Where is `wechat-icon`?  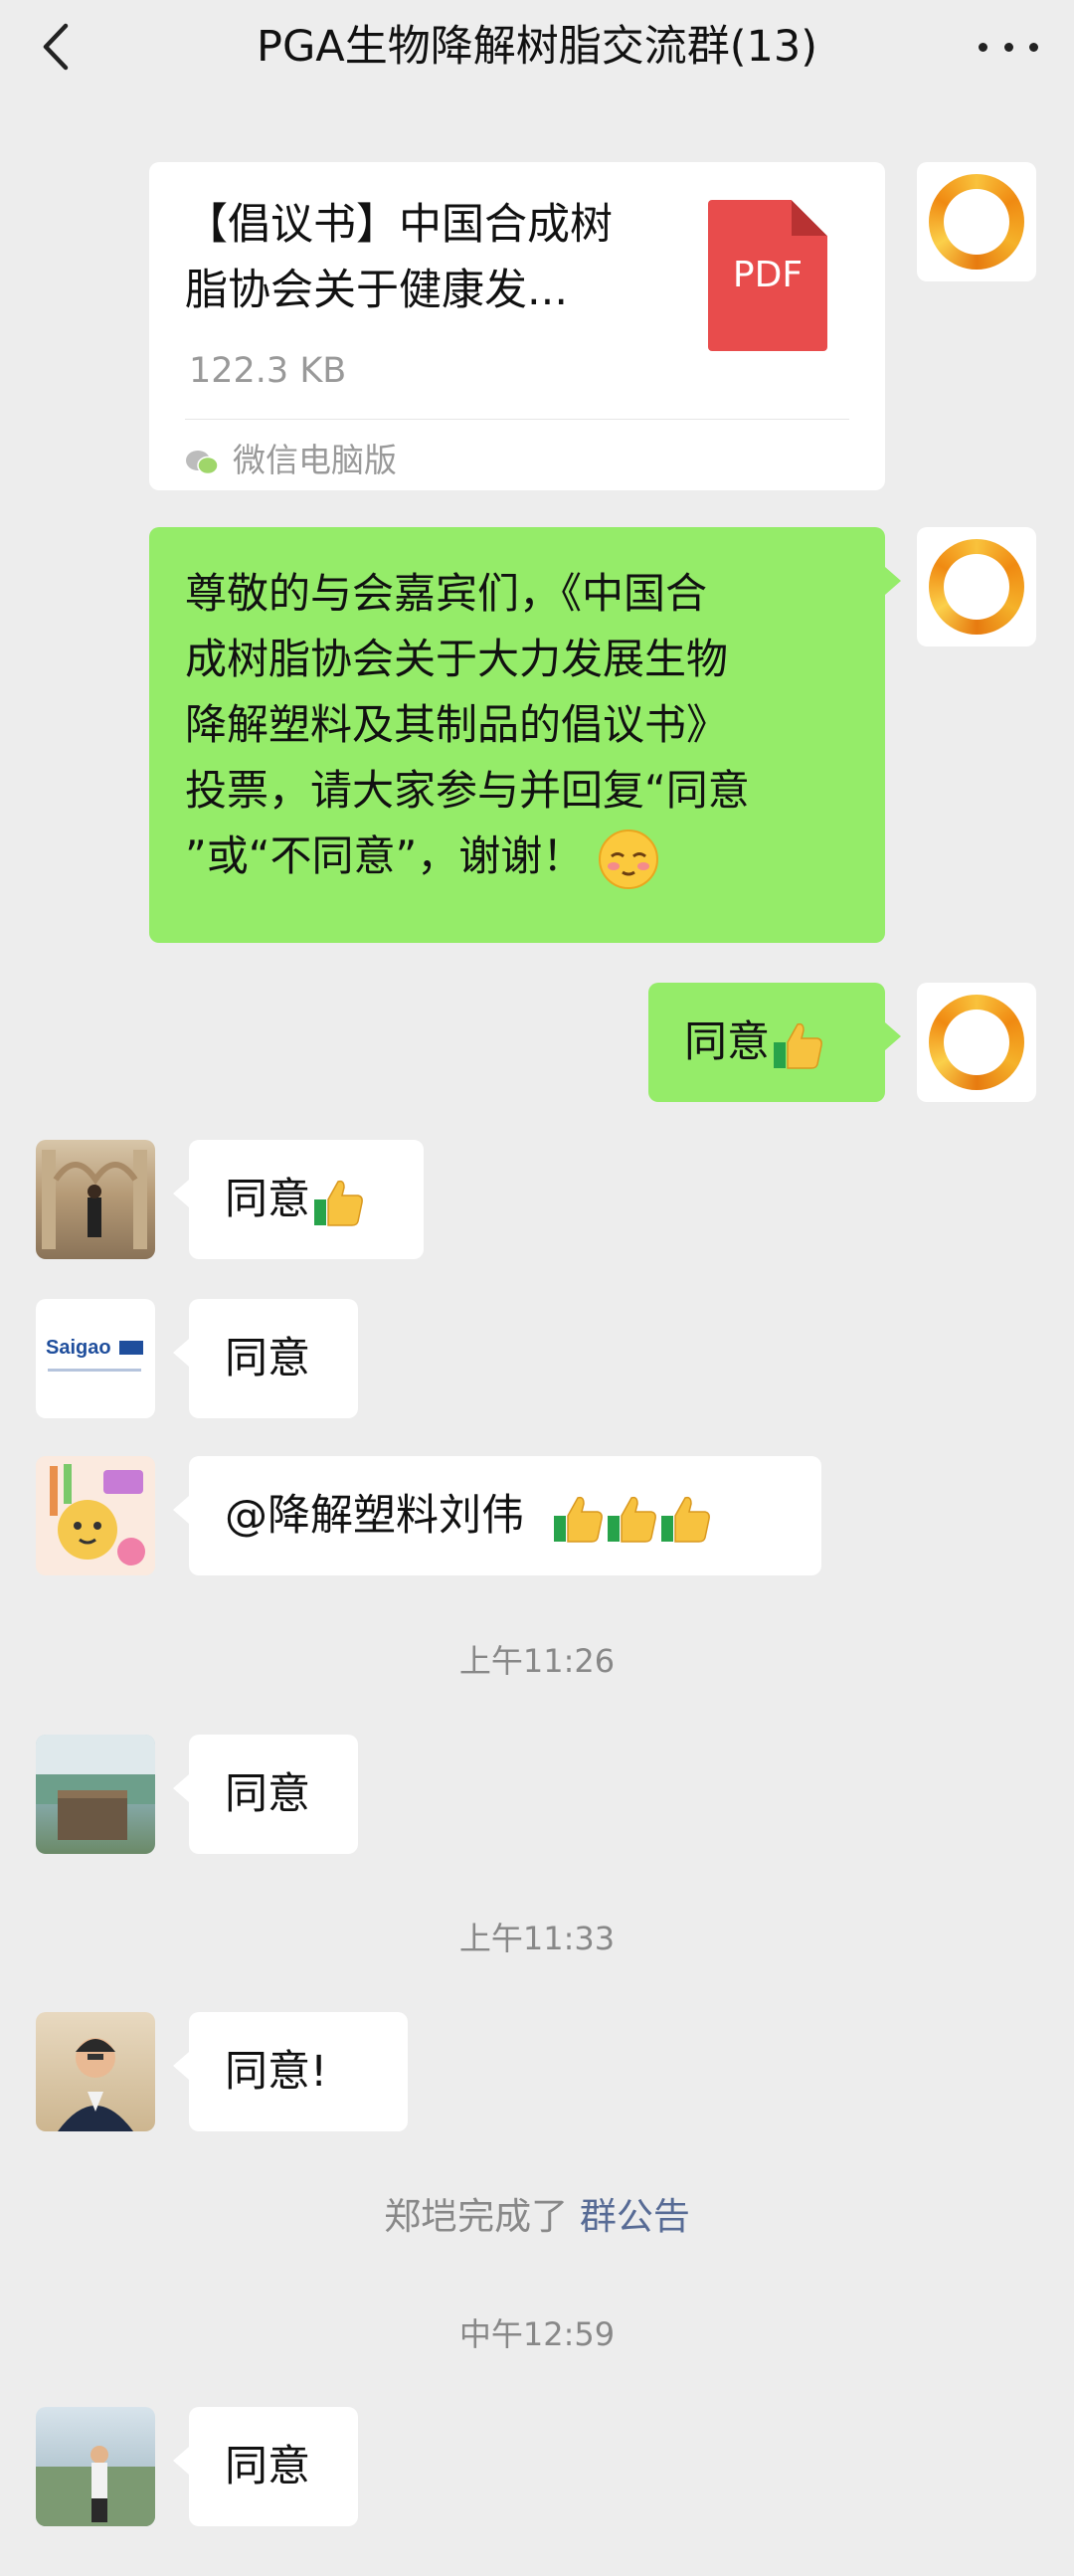
wechat-icon is located at coordinates (203, 462).